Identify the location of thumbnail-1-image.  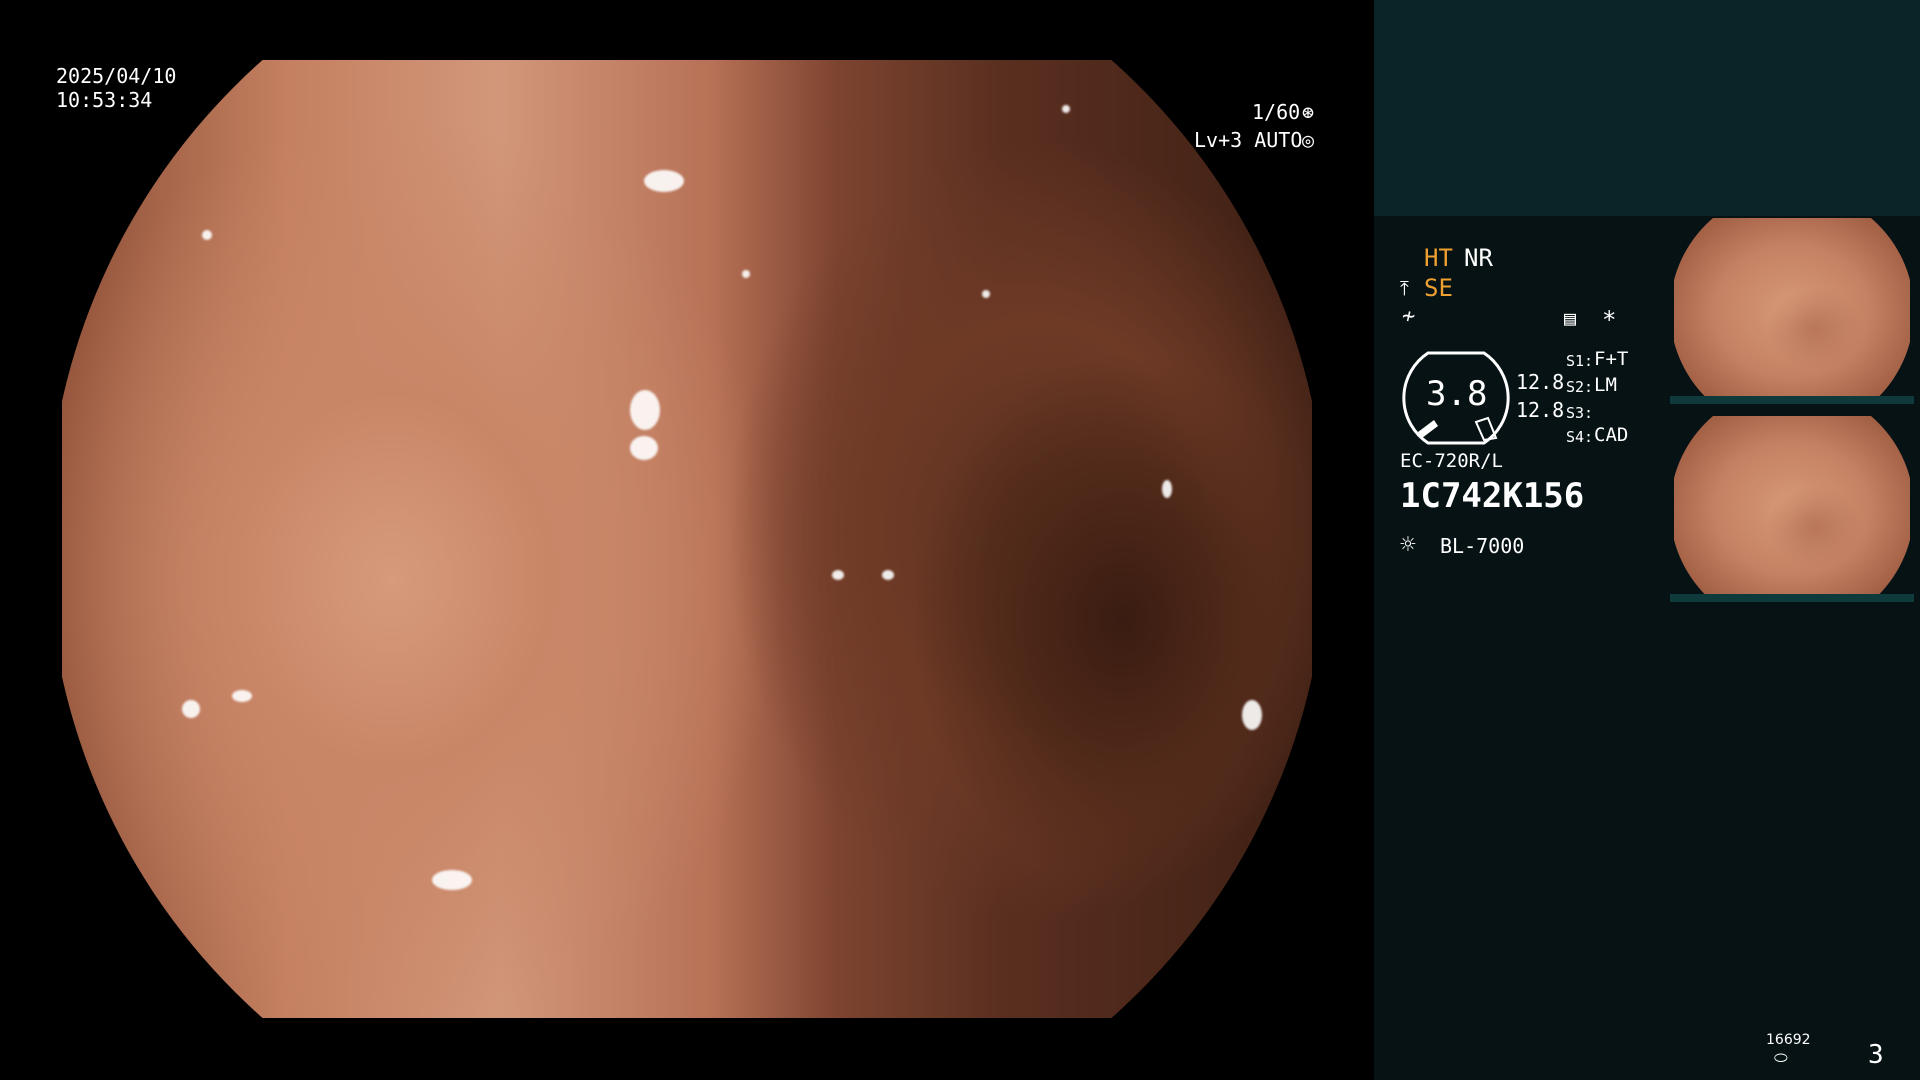
(1792, 311).